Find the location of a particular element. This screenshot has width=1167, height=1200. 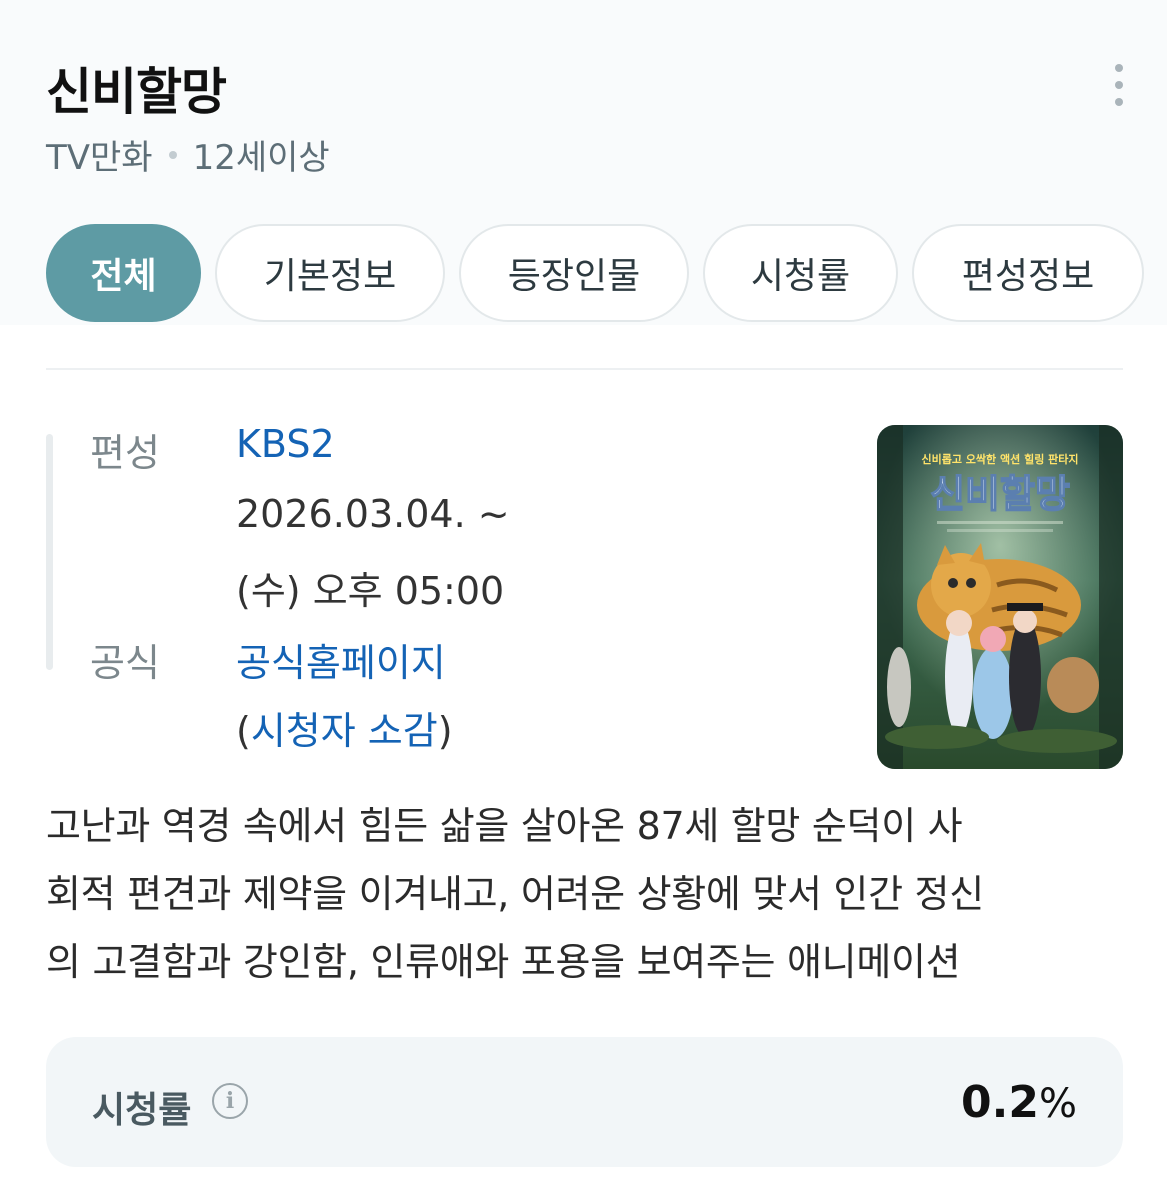

description-line: 고난과 역경 속에서 힘든 삶을 살아온 87세 할망 순덕이 사 is located at coordinates (504, 826).